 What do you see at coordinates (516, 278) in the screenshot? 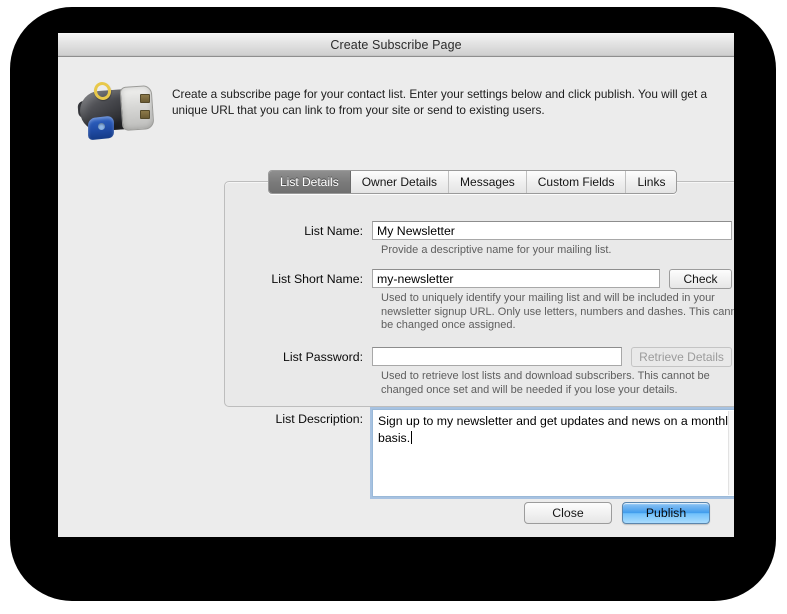
I see `list-short-name-input: my-newsletter` at bounding box center [516, 278].